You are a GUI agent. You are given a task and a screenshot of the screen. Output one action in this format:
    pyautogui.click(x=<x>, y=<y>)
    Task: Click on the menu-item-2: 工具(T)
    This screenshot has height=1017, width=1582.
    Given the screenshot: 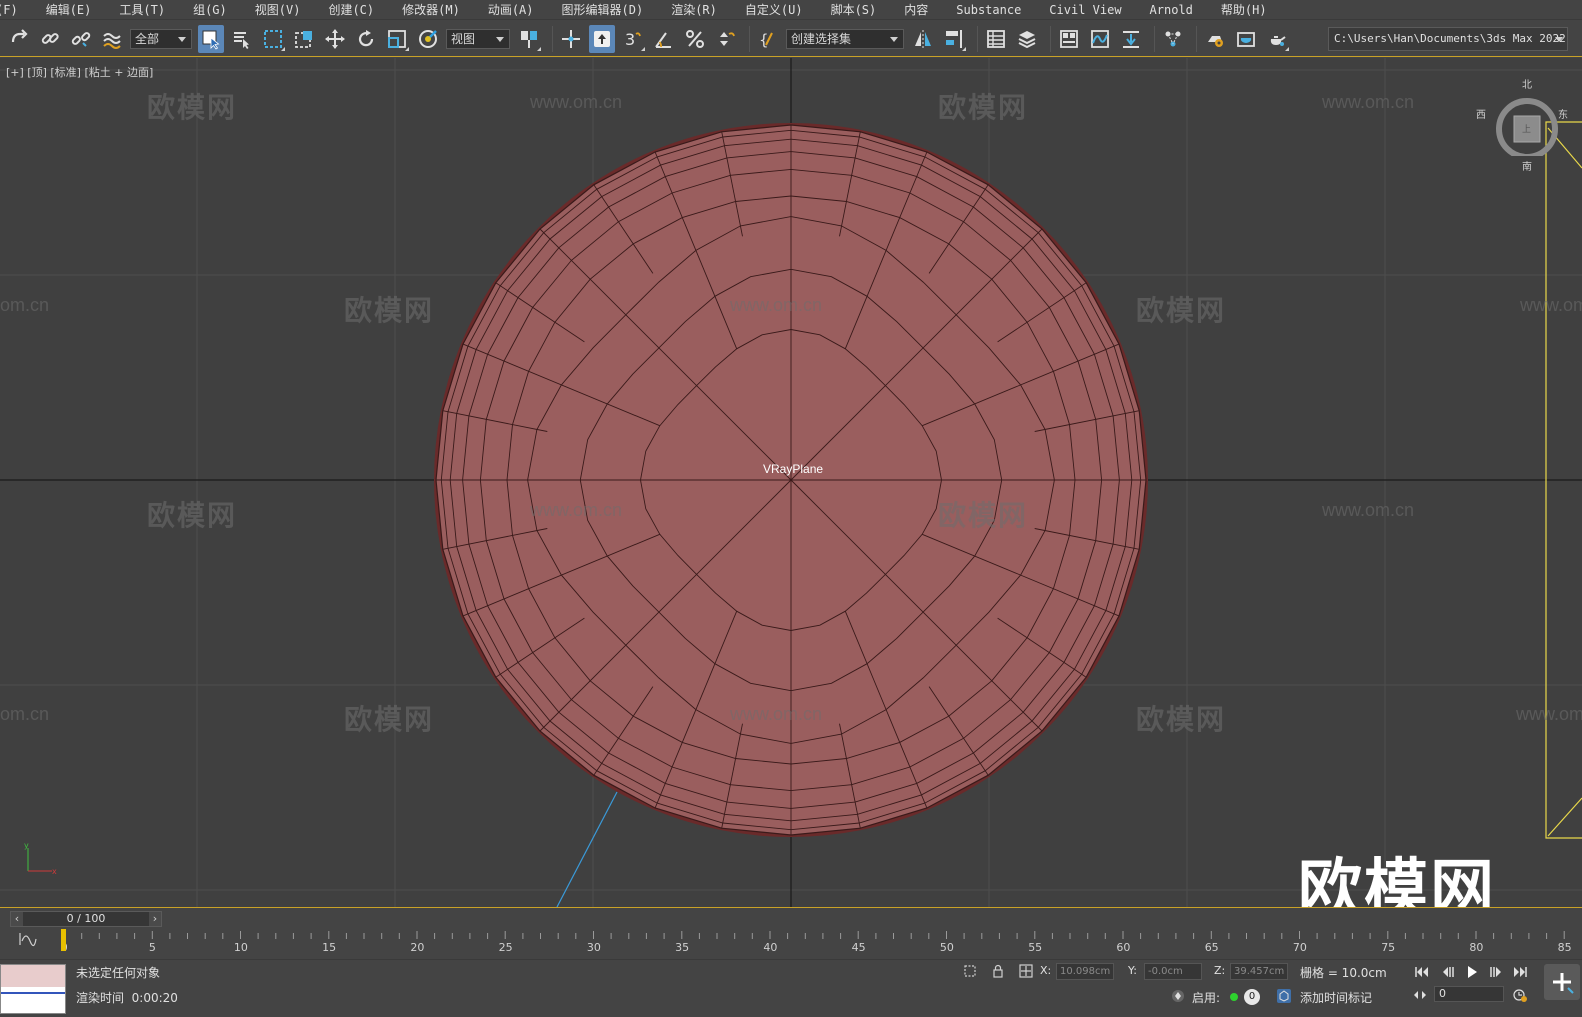 What is the action you would take?
    pyautogui.click(x=142, y=10)
    